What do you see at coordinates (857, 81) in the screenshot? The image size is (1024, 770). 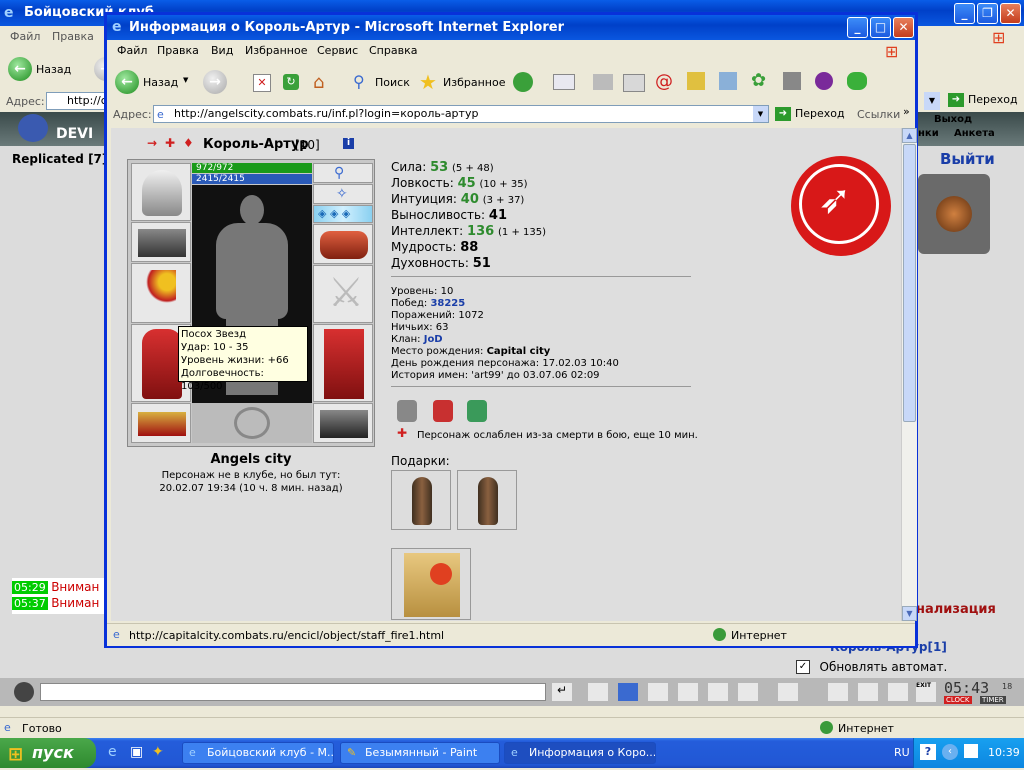 I see `messenger-icon` at bounding box center [857, 81].